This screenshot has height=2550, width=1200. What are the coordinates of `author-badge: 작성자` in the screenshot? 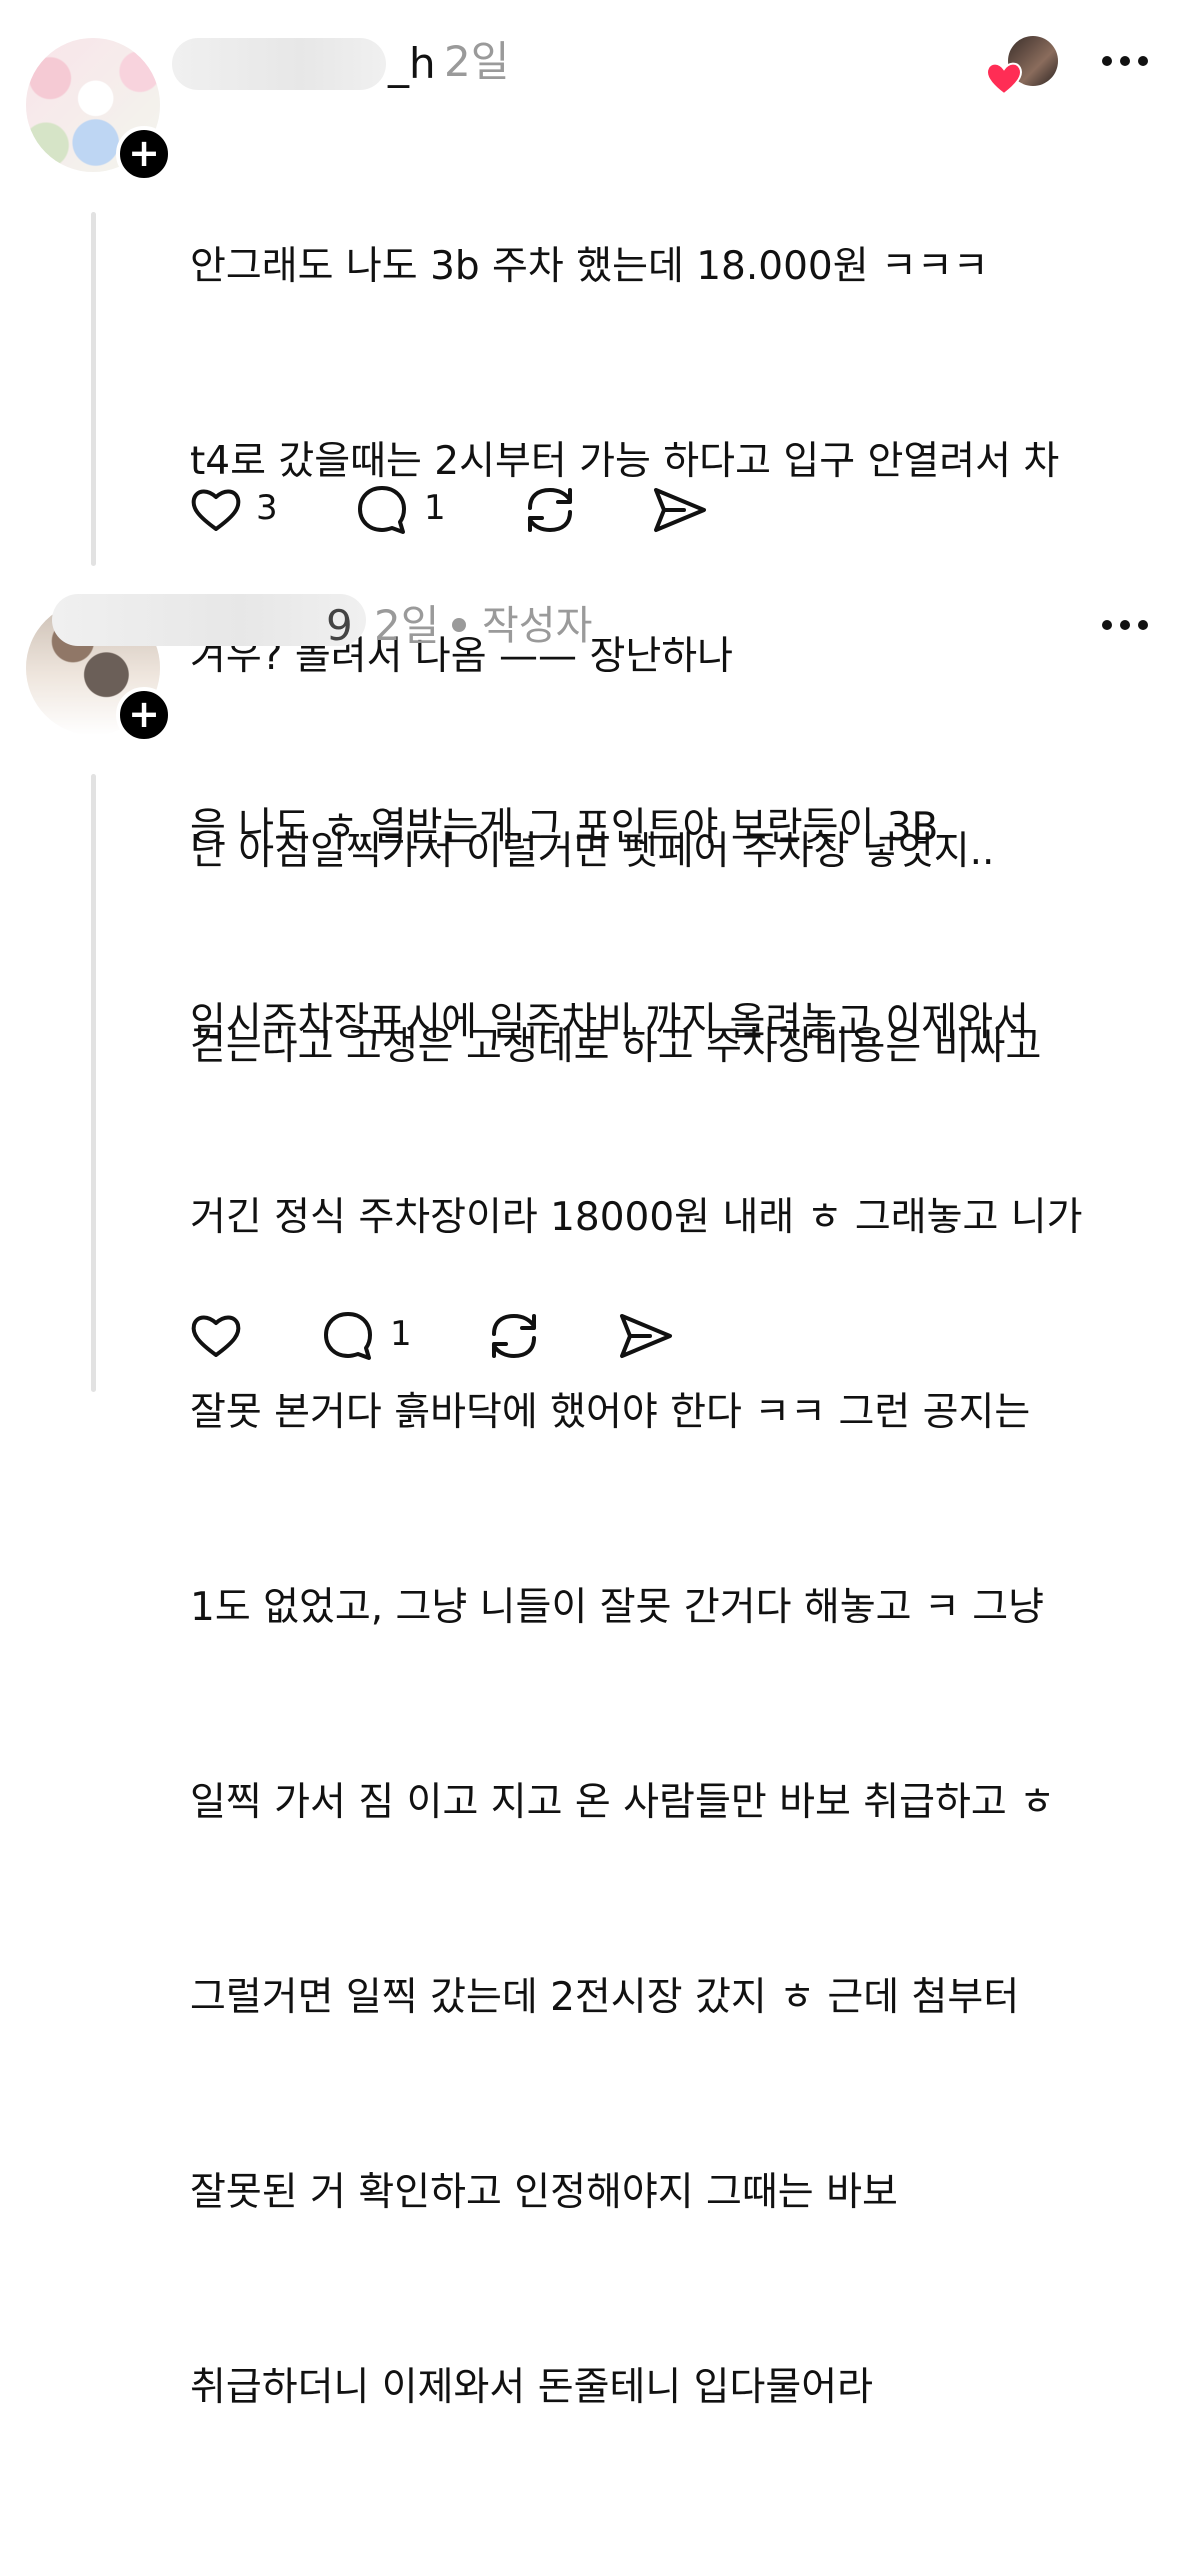 It's located at (537, 626).